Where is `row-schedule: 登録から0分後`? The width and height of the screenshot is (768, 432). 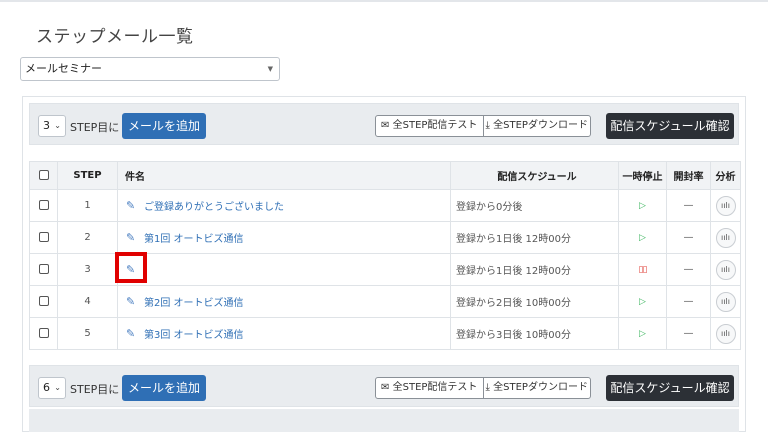 row-schedule: 登録から0分後 is located at coordinates (534, 205).